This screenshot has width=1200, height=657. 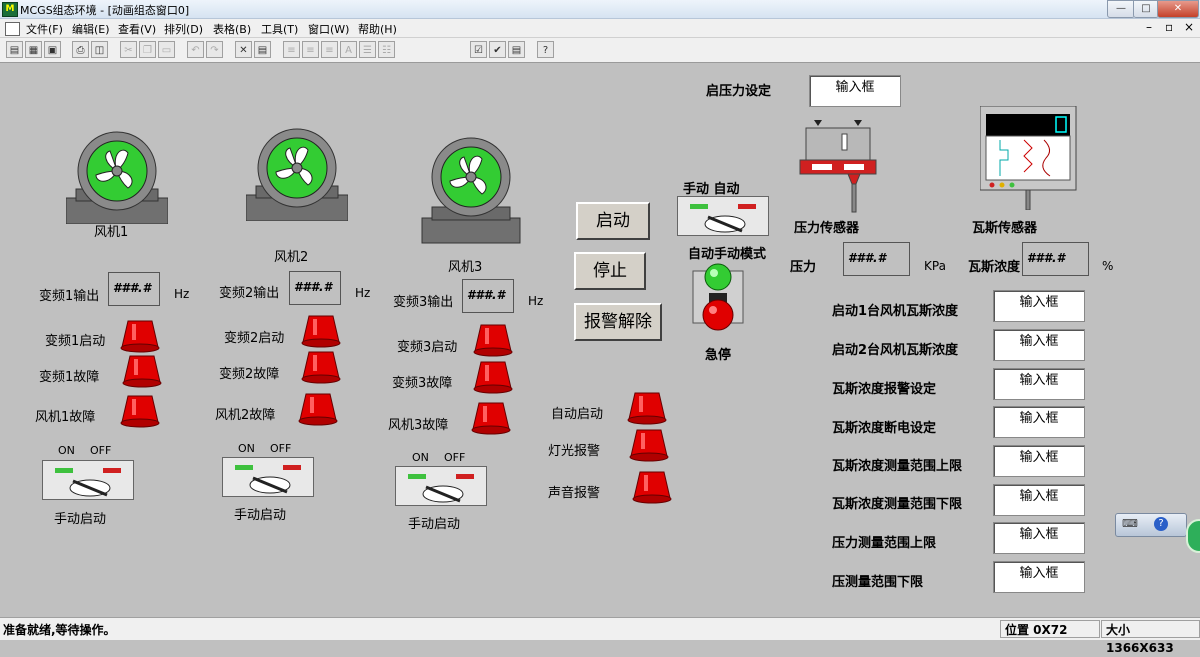 I want to click on paste-icon: ▭, so click(x=166, y=49).